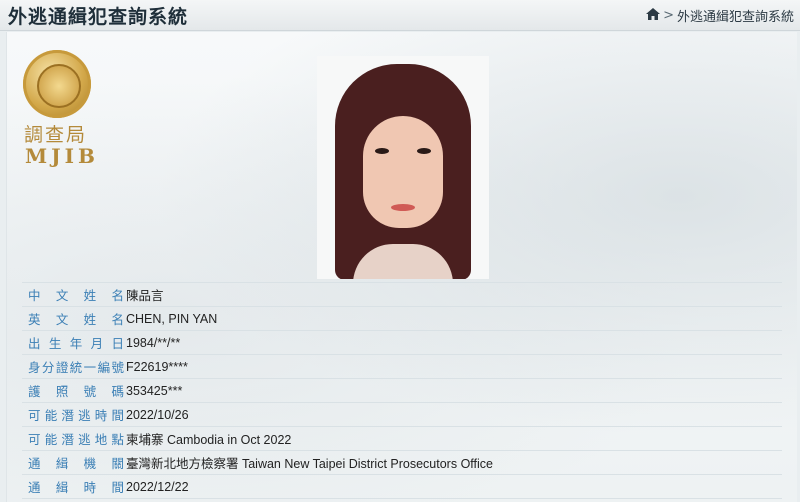 This screenshot has height=502, width=800. Describe the element at coordinates (402, 318) in the screenshot. I see `field-row-english-name: 英文姓名 CHEN, PIN YAN` at that location.